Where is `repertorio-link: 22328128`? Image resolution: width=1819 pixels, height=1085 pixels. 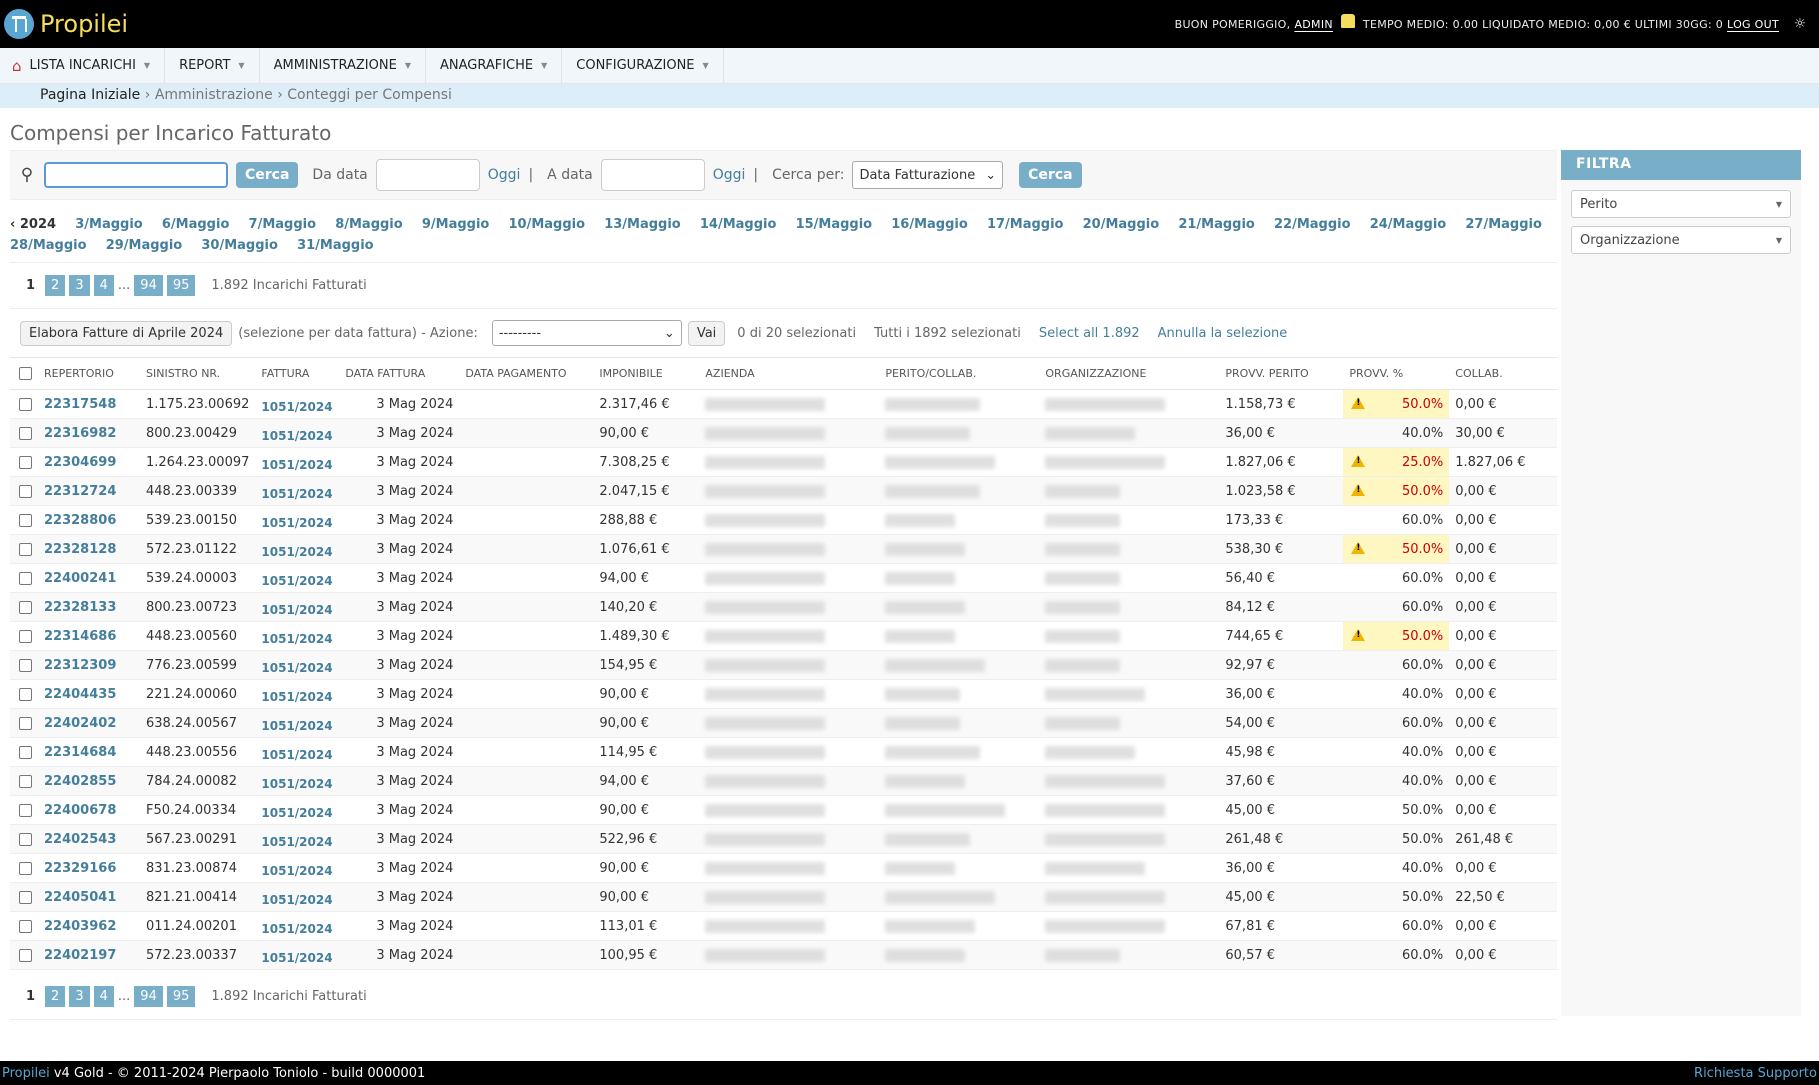
repertorio-link: 22328128 is located at coordinates (80, 549).